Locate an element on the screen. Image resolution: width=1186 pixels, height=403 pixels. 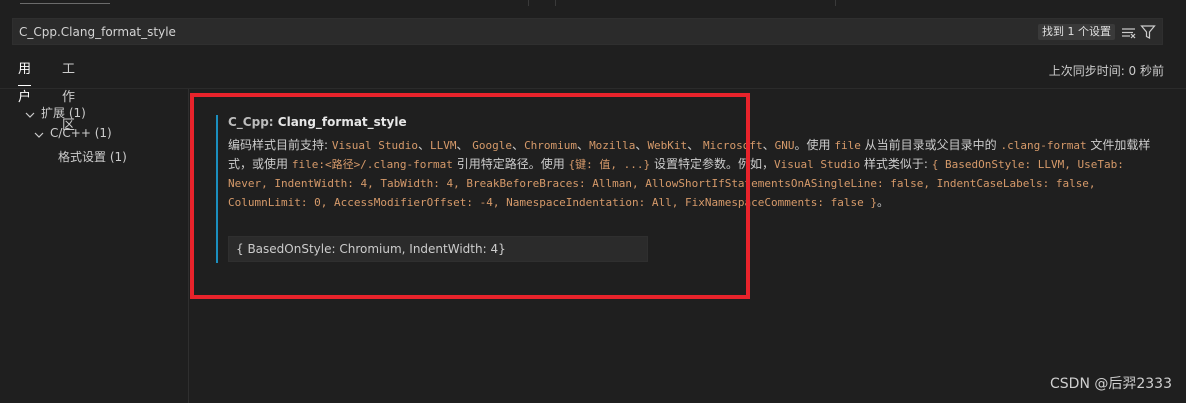
desc-code: Google is located at coordinates (492, 145).